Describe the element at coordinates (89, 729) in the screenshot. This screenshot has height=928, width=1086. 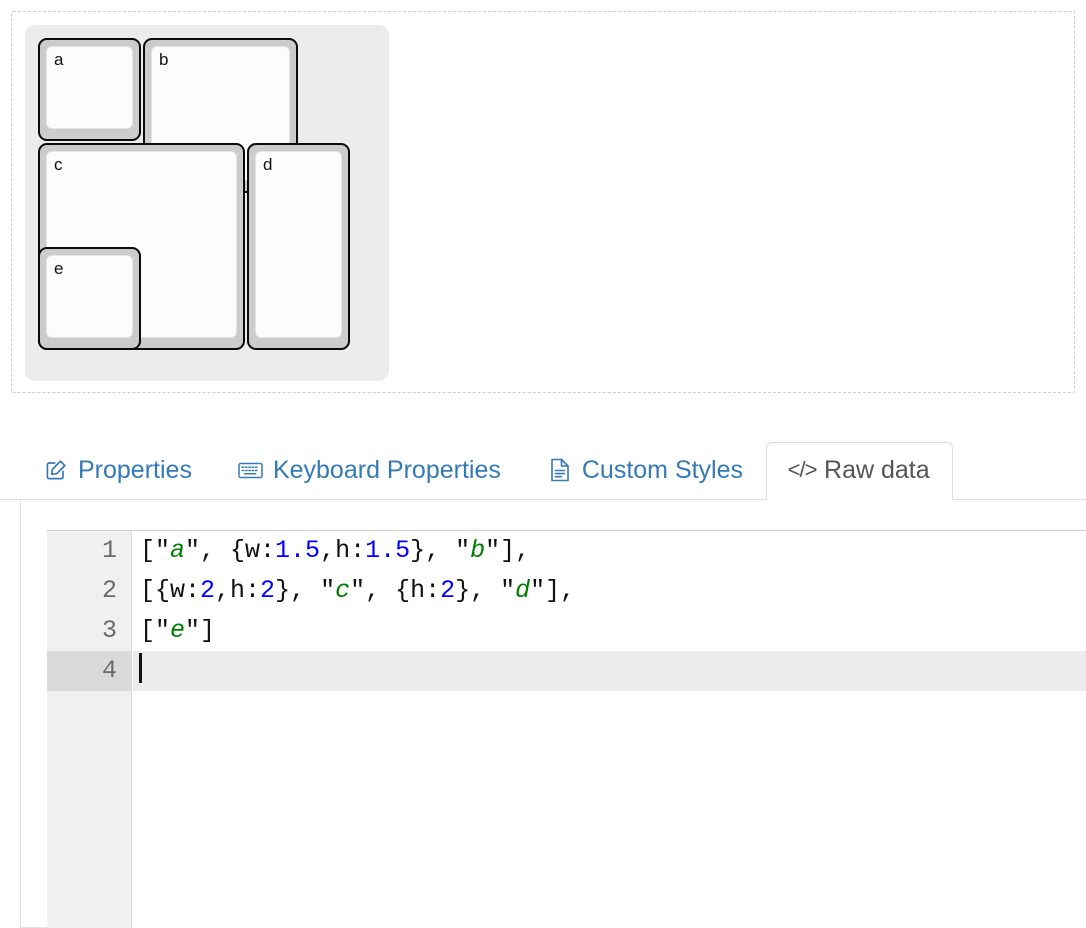
I see `editor-line-number-gutter: 1 2 3 4` at that location.